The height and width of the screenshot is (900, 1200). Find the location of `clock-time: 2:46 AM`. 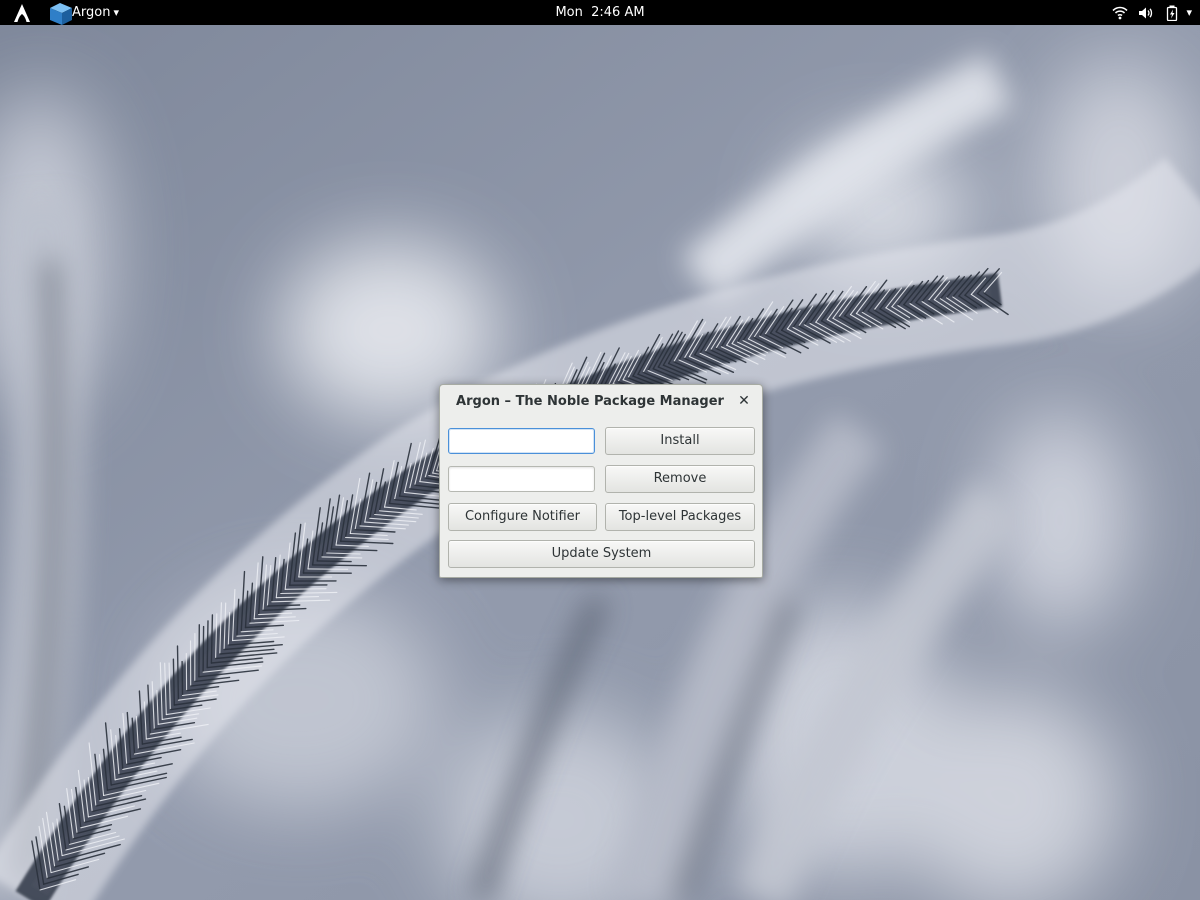

clock-time: 2:46 AM is located at coordinates (618, 12).